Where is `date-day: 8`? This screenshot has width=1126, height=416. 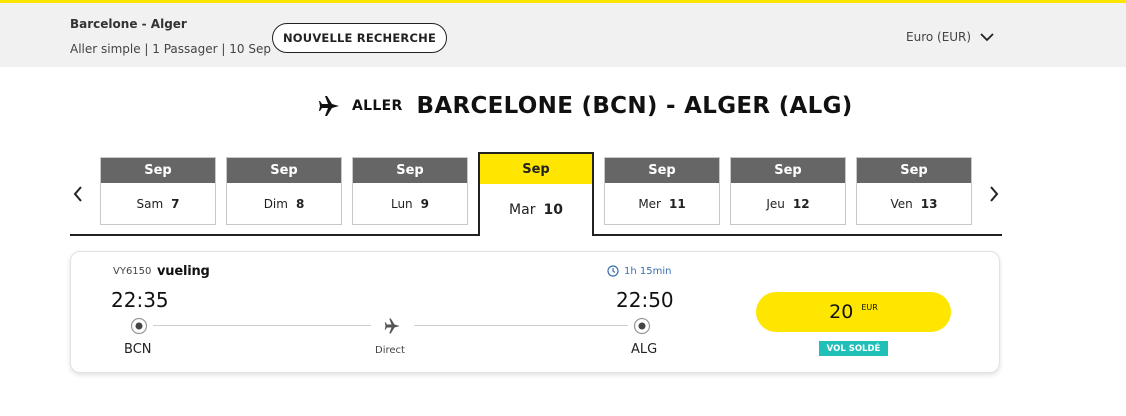 date-day: 8 is located at coordinates (300, 203).